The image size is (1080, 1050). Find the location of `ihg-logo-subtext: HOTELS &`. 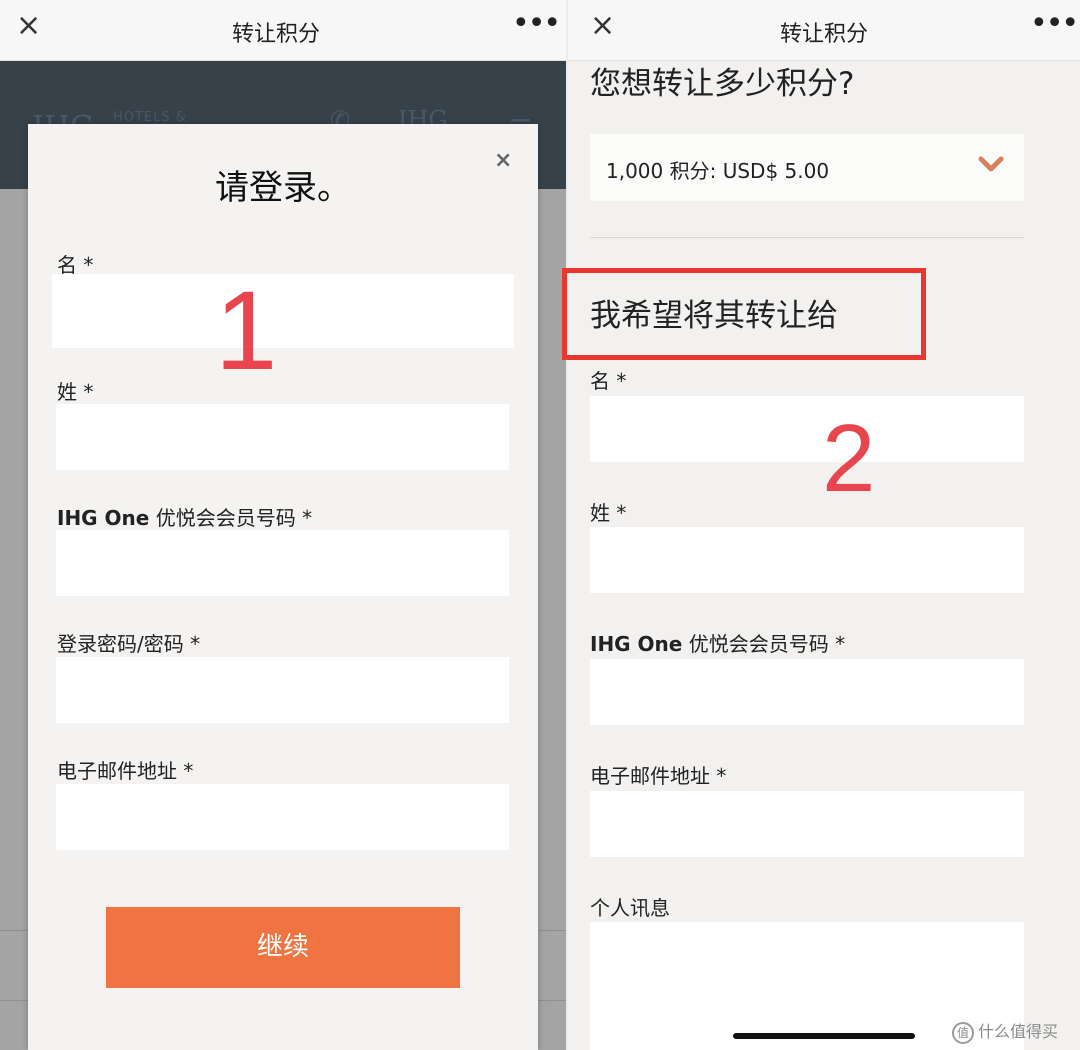

ihg-logo-subtext: HOTELS & is located at coordinates (150, 117).